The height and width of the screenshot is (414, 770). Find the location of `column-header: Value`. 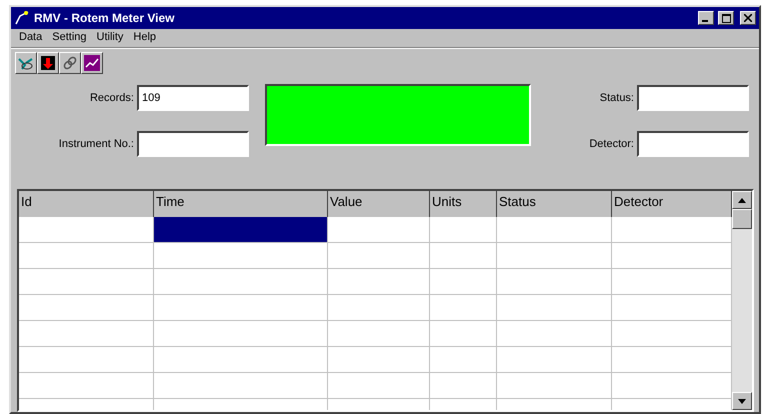

column-header: Value is located at coordinates (379, 204).